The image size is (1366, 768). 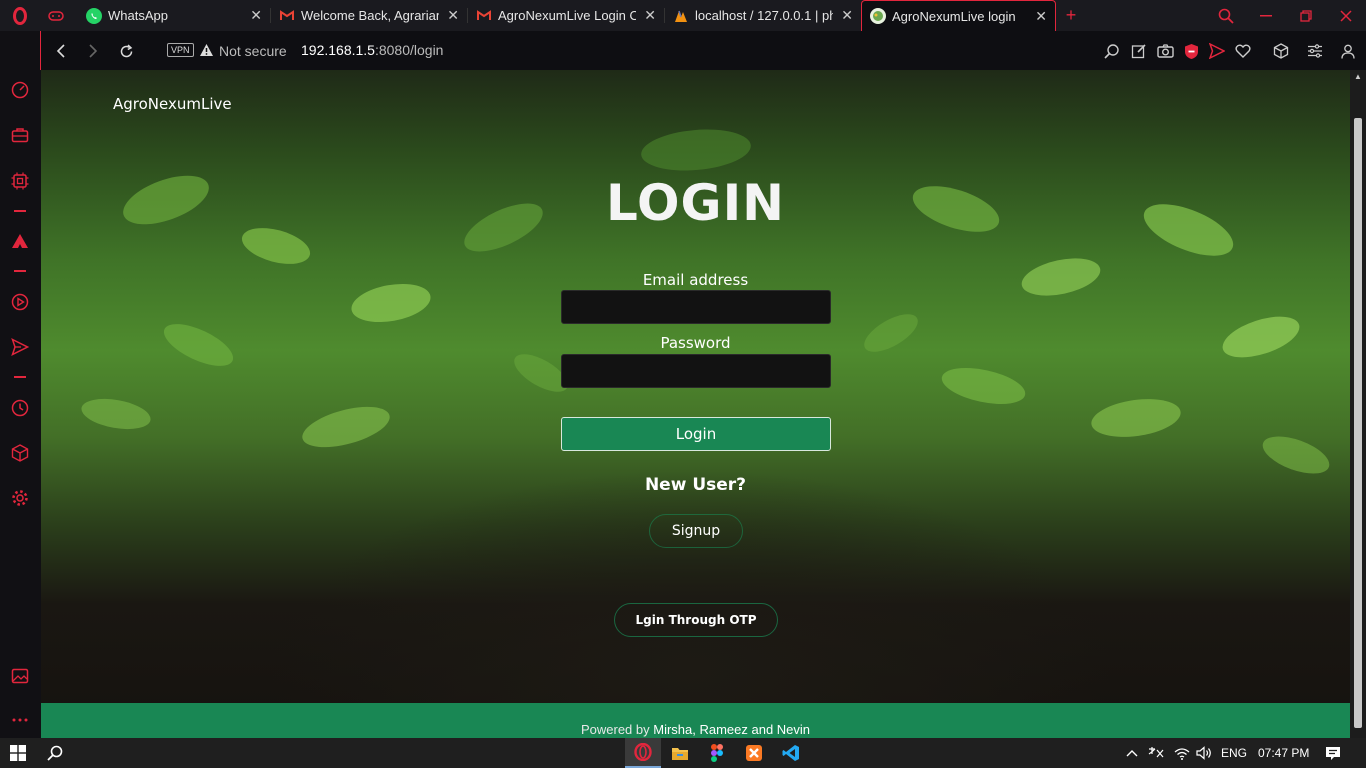 I want to click on bookmark-heart-icon, so click(x=1243, y=51).